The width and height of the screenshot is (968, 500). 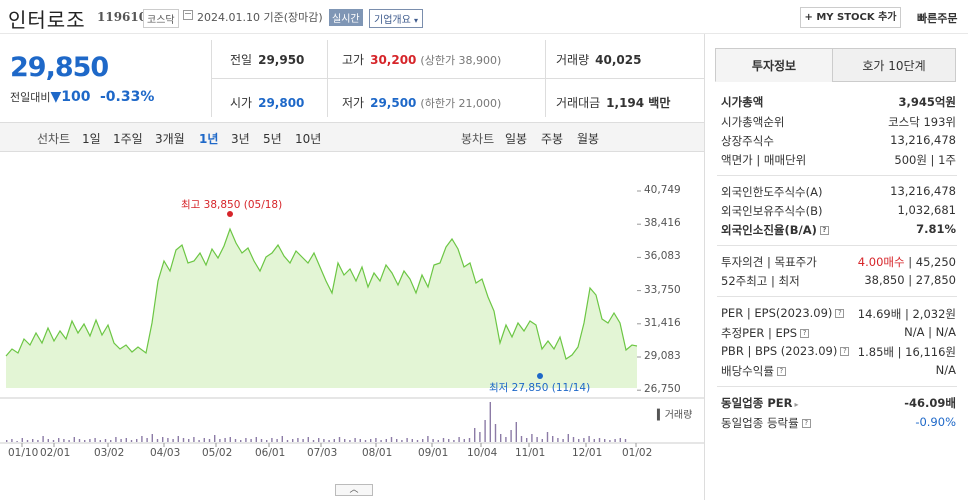 I want to click on company-overview-dropdown: 기업개요 ▾, so click(x=396, y=18).